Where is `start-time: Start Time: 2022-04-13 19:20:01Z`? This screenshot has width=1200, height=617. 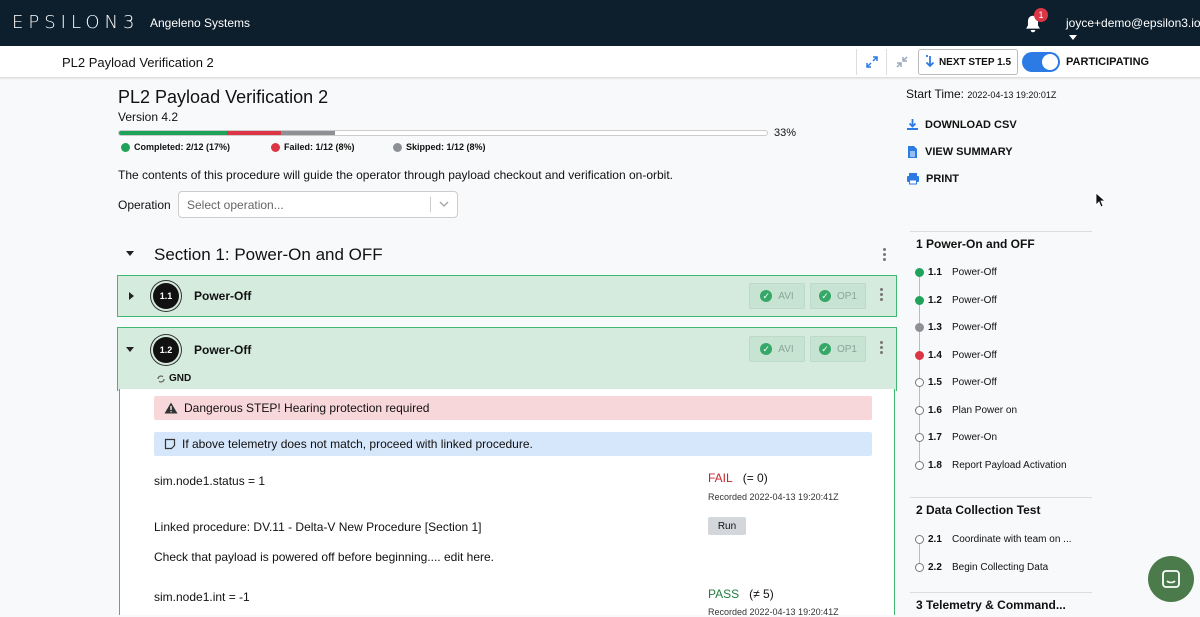
start-time: Start Time: 2022-04-13 19:20:01Z is located at coordinates (981, 94).